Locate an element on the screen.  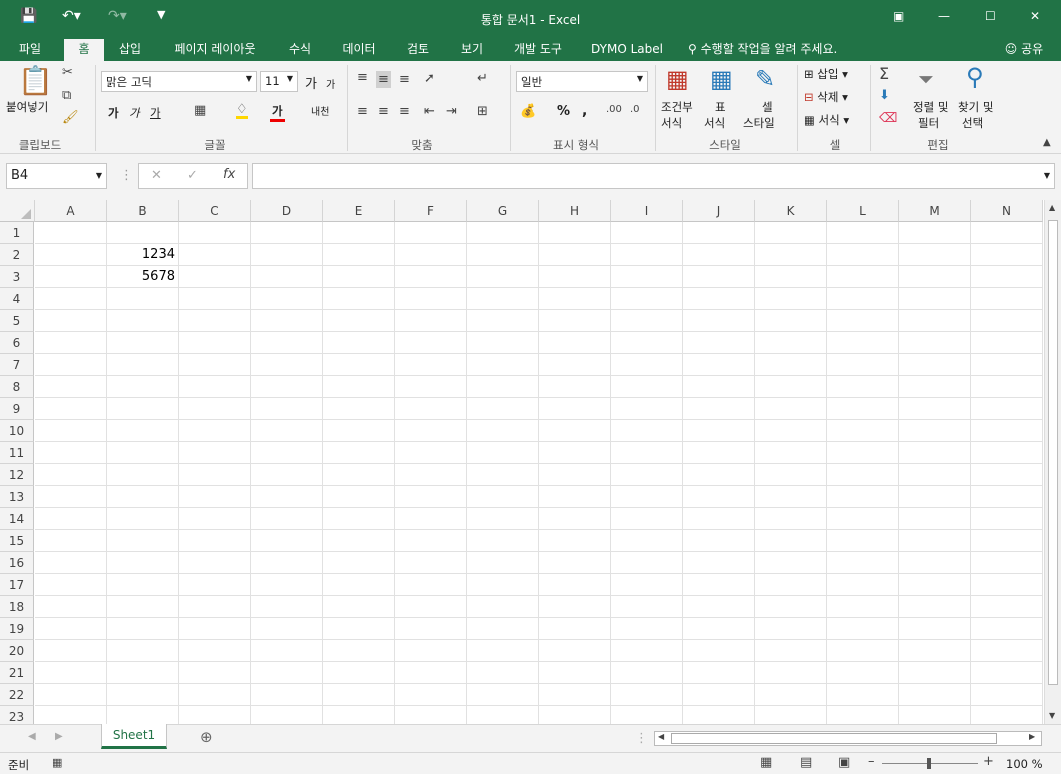
cell-a1 is located at coordinates (71, 233).